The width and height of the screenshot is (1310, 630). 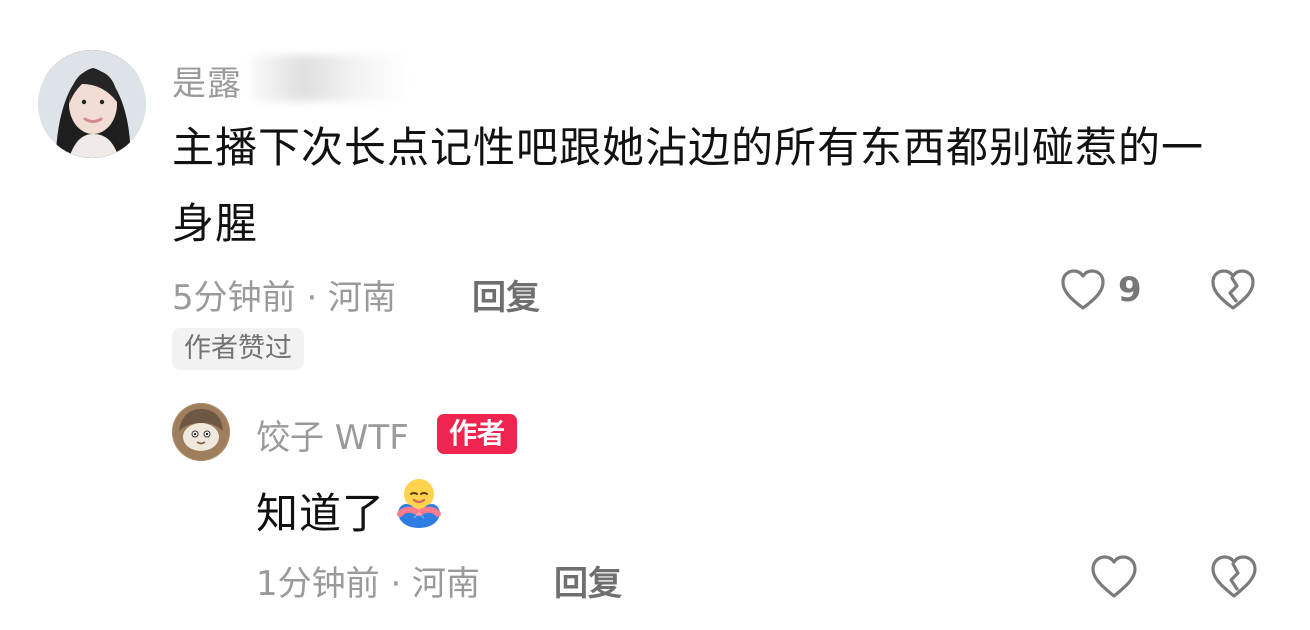 I want to click on author-badge: 作者, so click(x=477, y=434).